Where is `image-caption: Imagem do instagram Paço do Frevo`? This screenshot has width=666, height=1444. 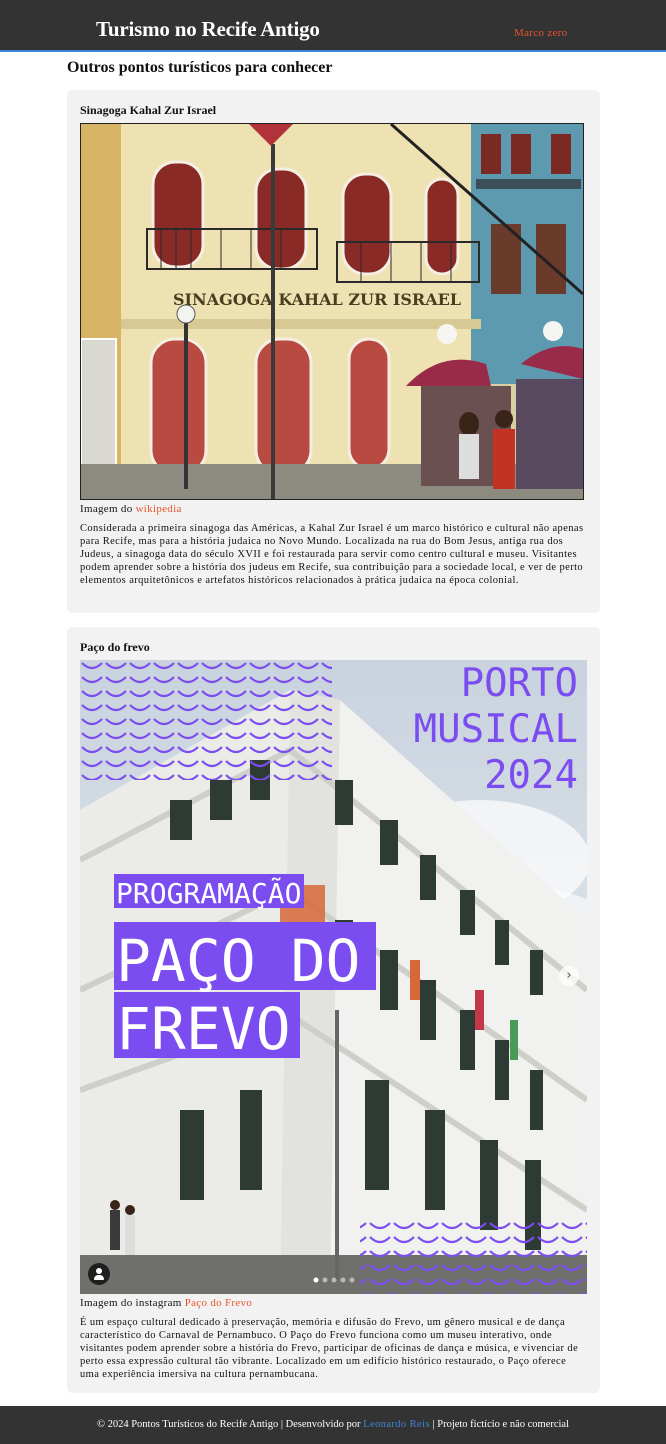 image-caption: Imagem do instagram Paço do Frevo is located at coordinates (166, 1303).